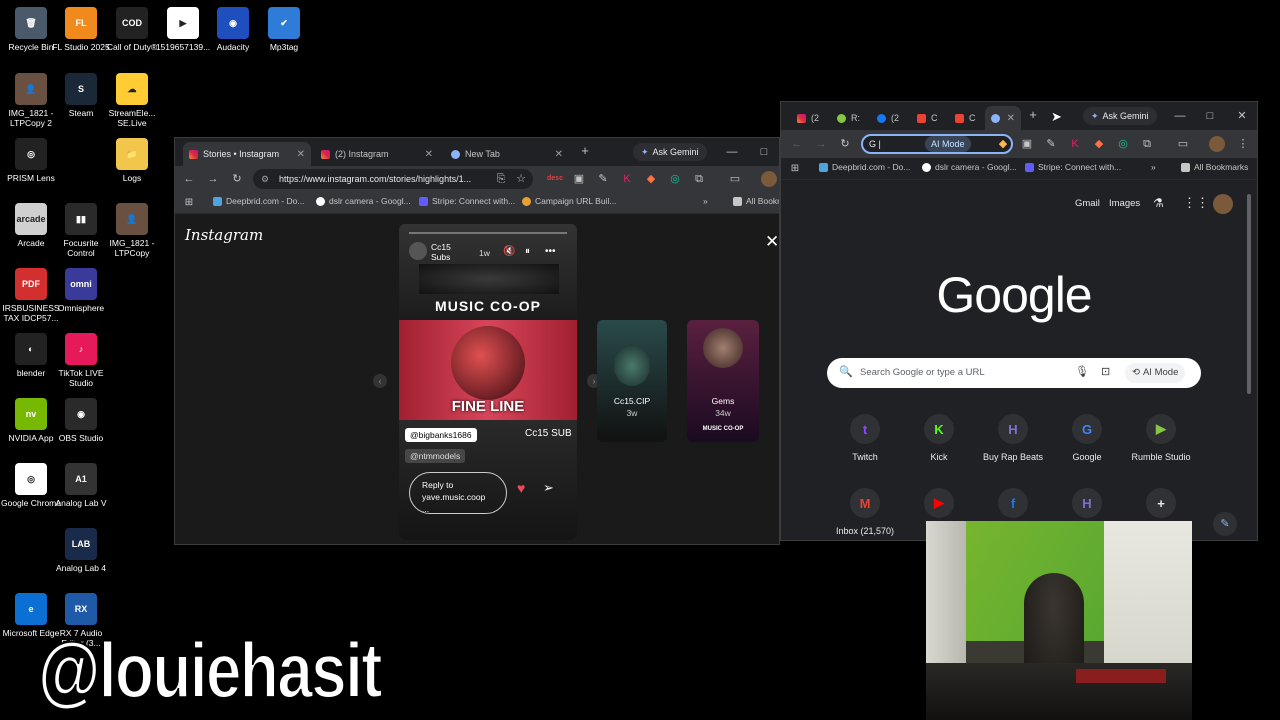 The width and height of the screenshot is (1280, 720). Describe the element at coordinates (284, 29) in the screenshot. I see `desktop-icon: ✔ Mp3tag` at that location.